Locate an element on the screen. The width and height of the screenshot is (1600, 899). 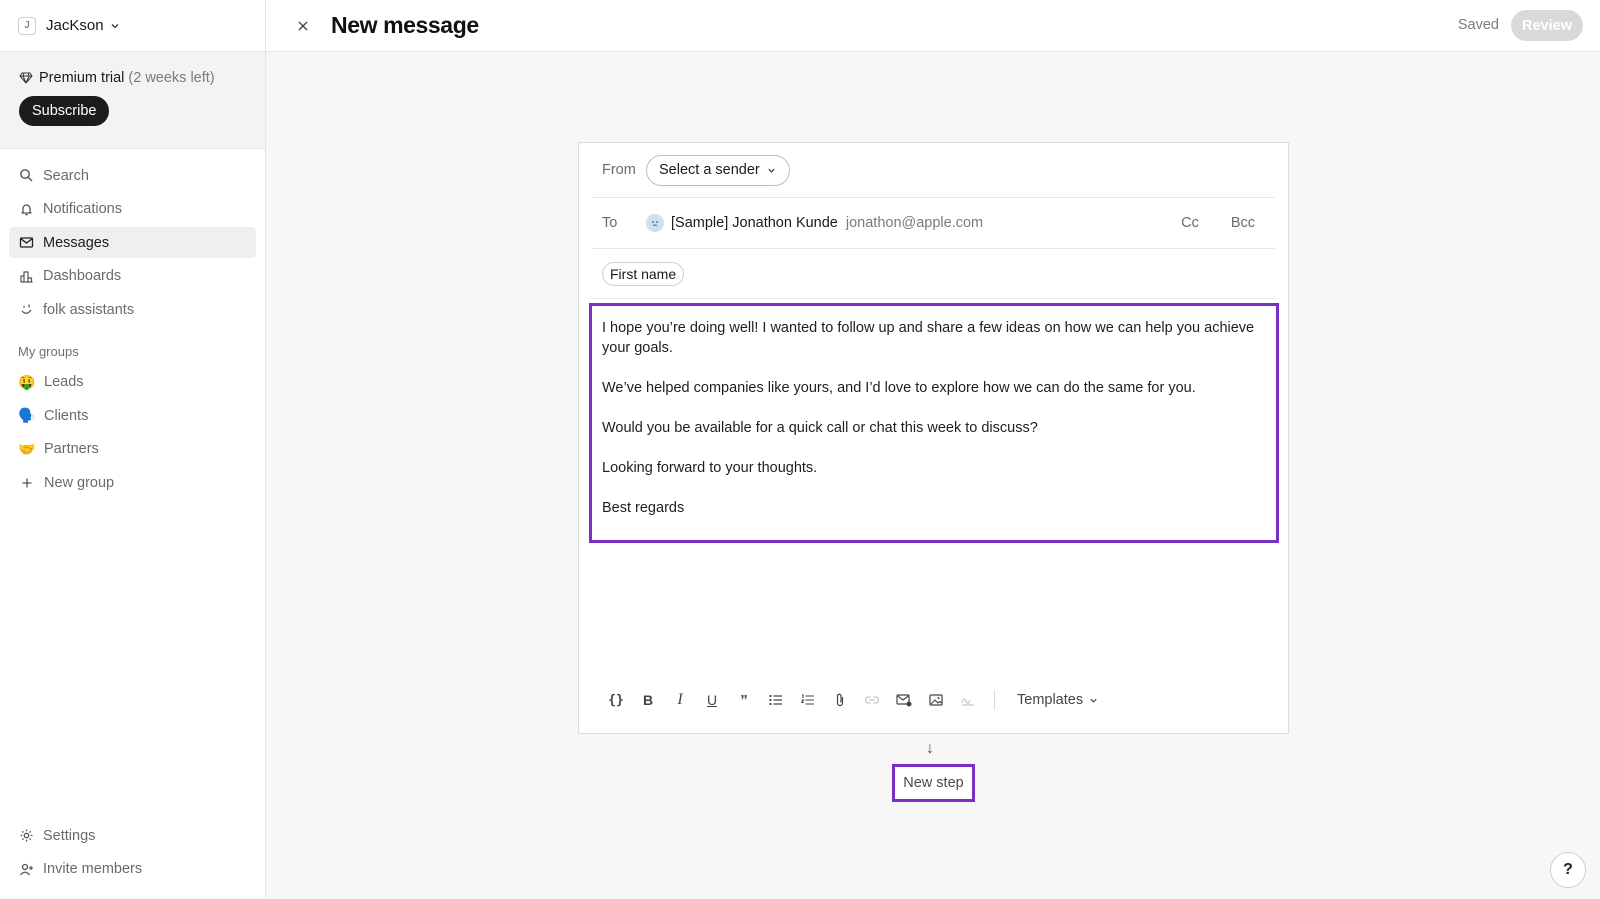
speaking-head-icon: 🗣️ is located at coordinates (27, 415).